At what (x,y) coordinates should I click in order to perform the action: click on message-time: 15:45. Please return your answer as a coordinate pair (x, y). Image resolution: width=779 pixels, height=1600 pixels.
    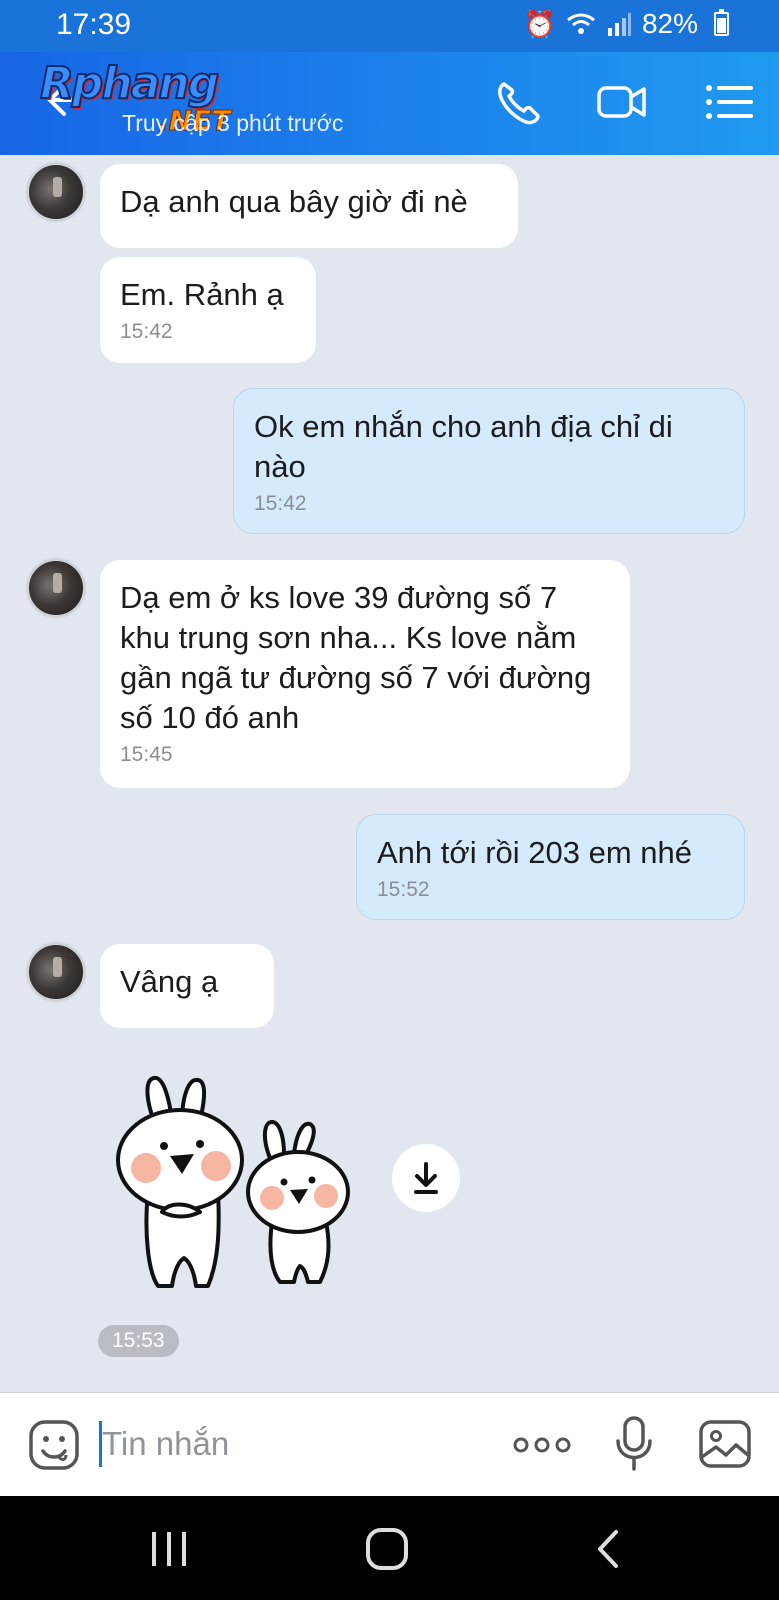
    Looking at the image, I should click on (146, 754).